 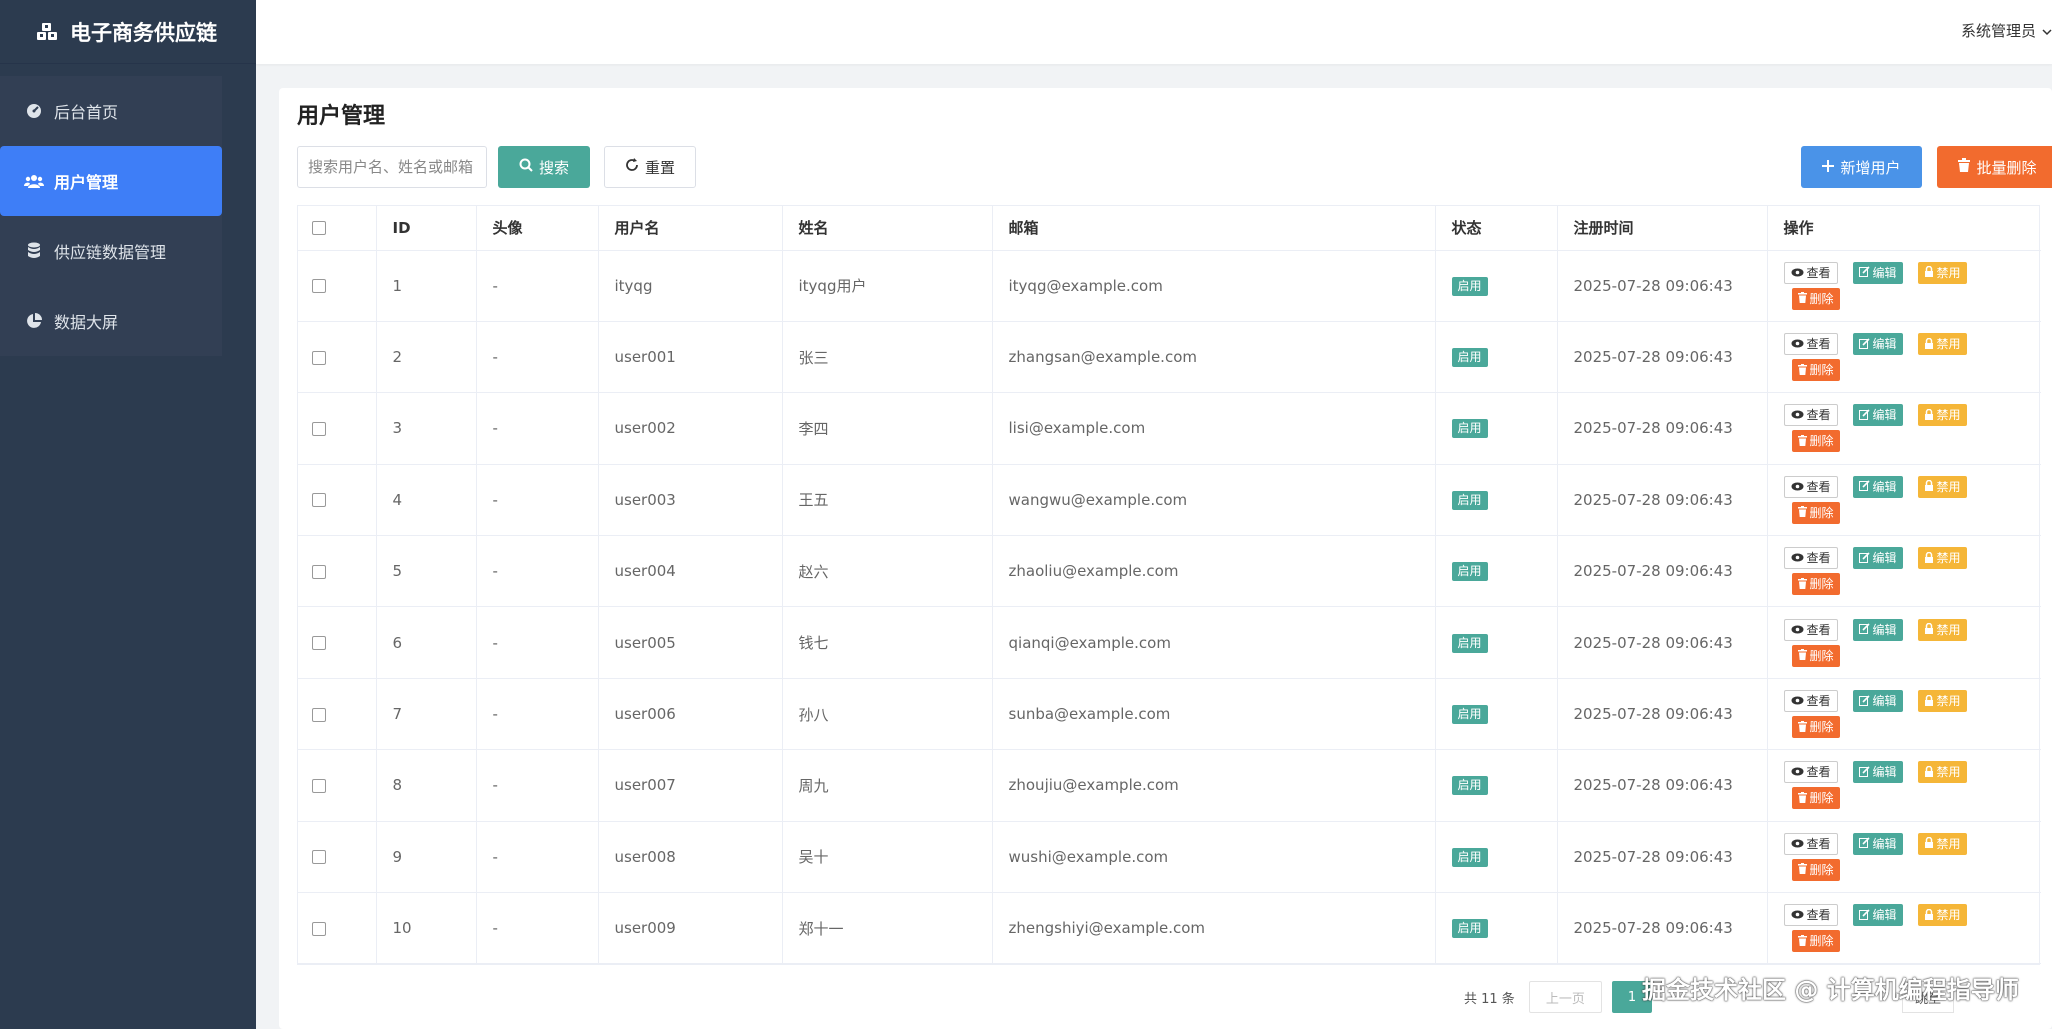 What do you see at coordinates (1998, 31) in the screenshot?
I see `user-name: 系统管理员` at bounding box center [1998, 31].